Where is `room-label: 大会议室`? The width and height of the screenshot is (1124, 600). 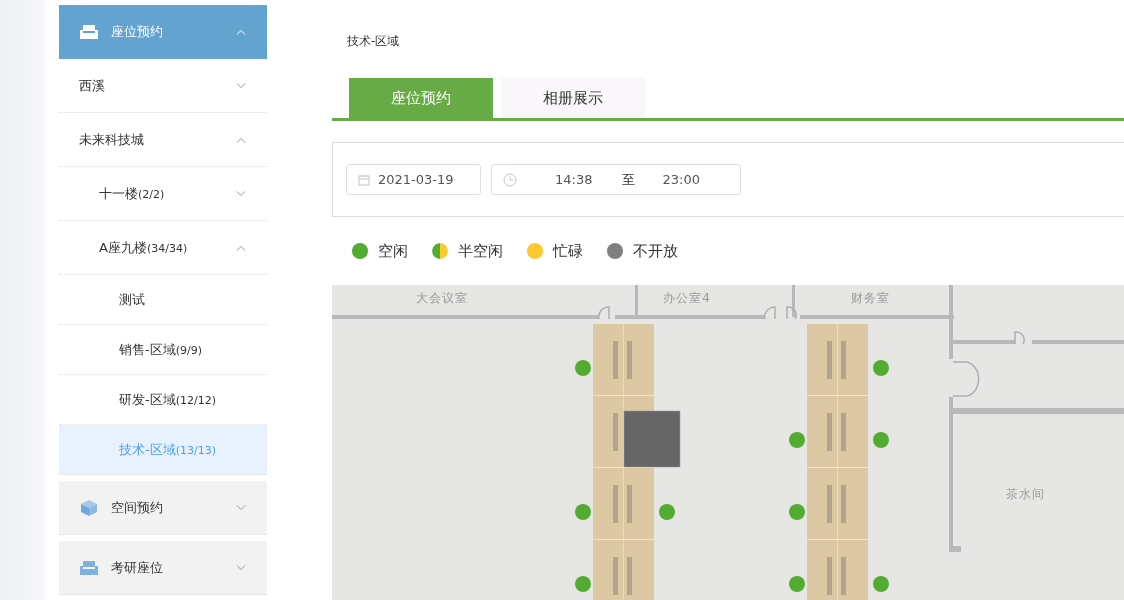
room-label: 大会议室 is located at coordinates (442, 298).